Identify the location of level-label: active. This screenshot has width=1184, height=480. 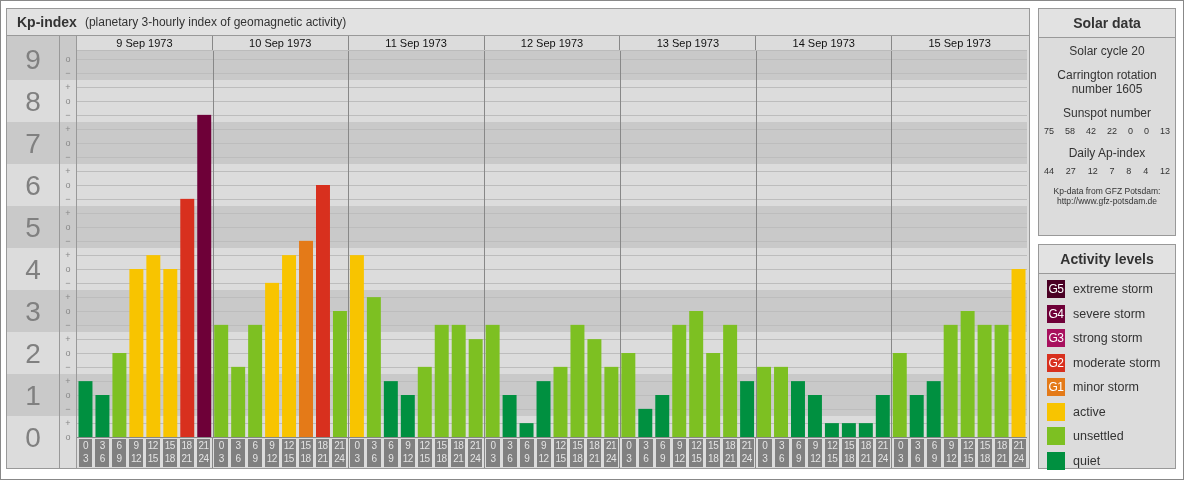
(1089, 411).